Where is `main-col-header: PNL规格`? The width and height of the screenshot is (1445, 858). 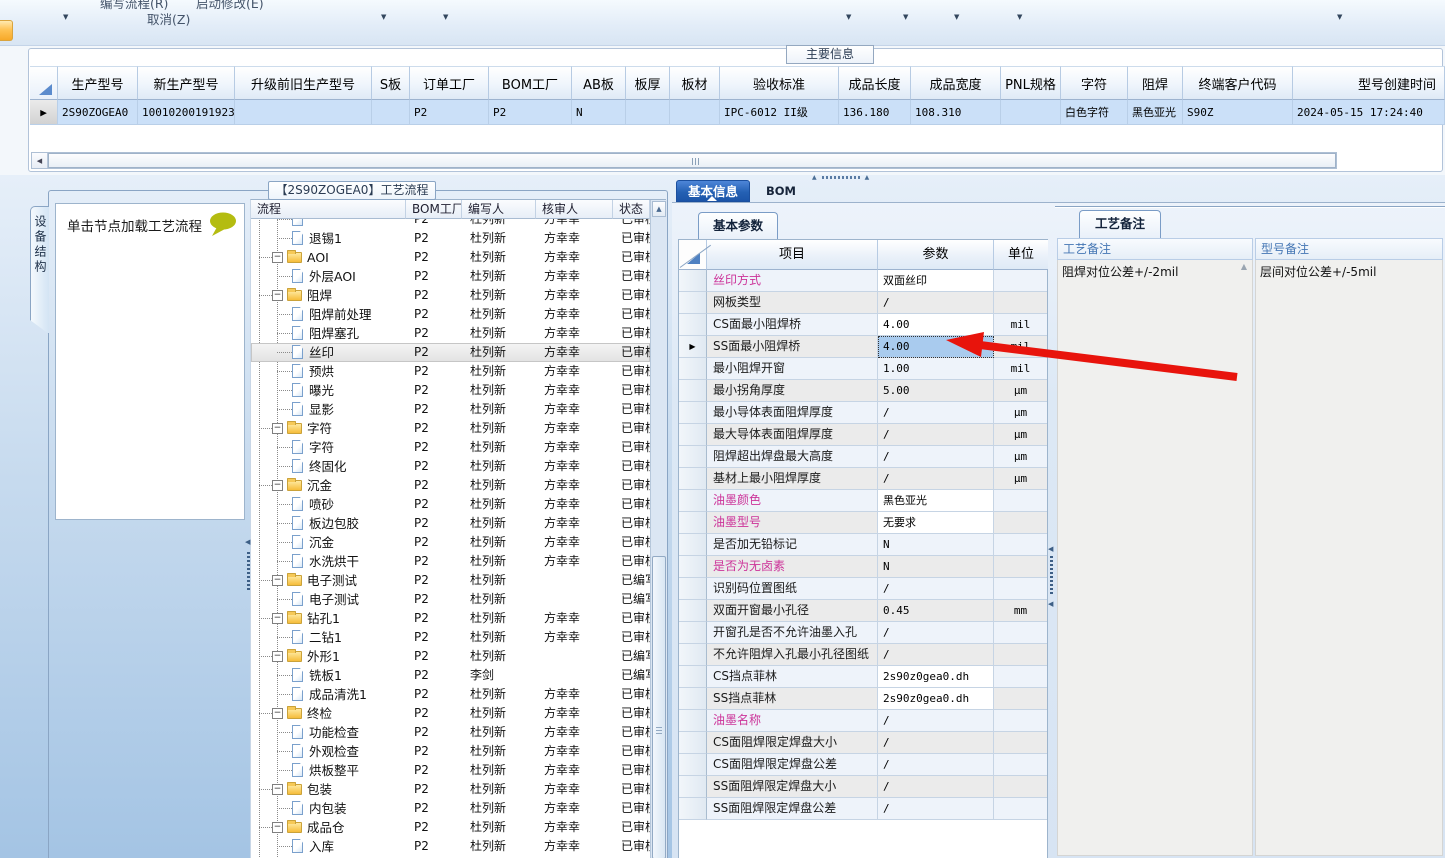
main-col-header: PNL规格 is located at coordinates (1031, 83).